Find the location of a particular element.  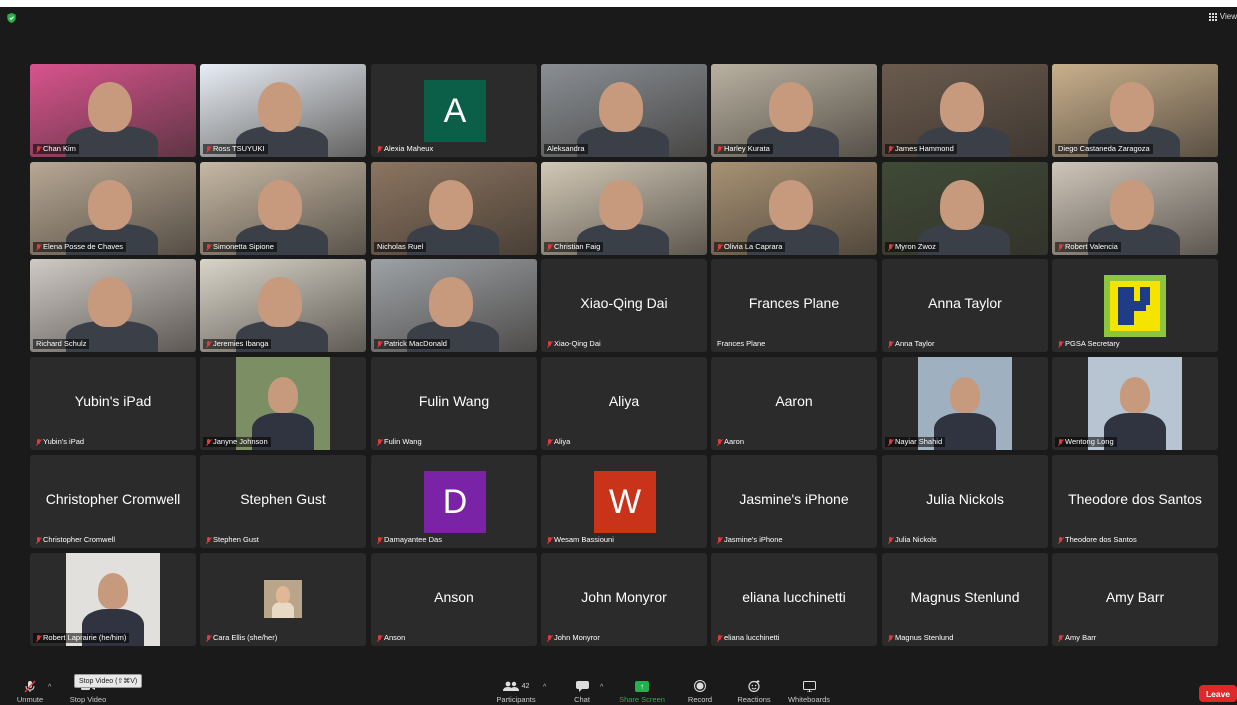

participant-name: Stephen Gust is located at coordinates (236, 539).